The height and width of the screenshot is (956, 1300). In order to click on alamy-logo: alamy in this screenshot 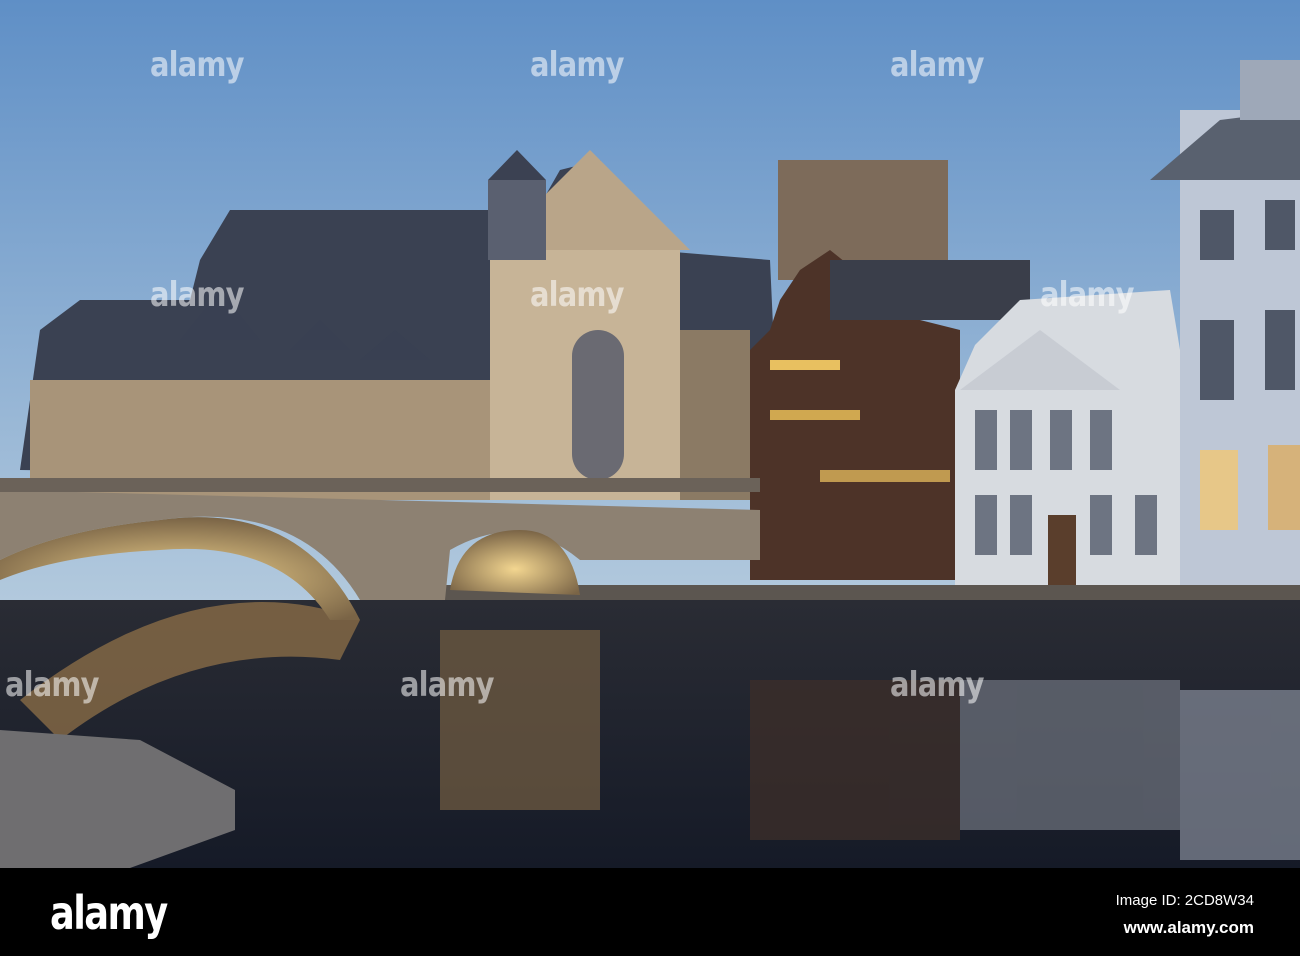, I will do `click(109, 913)`.